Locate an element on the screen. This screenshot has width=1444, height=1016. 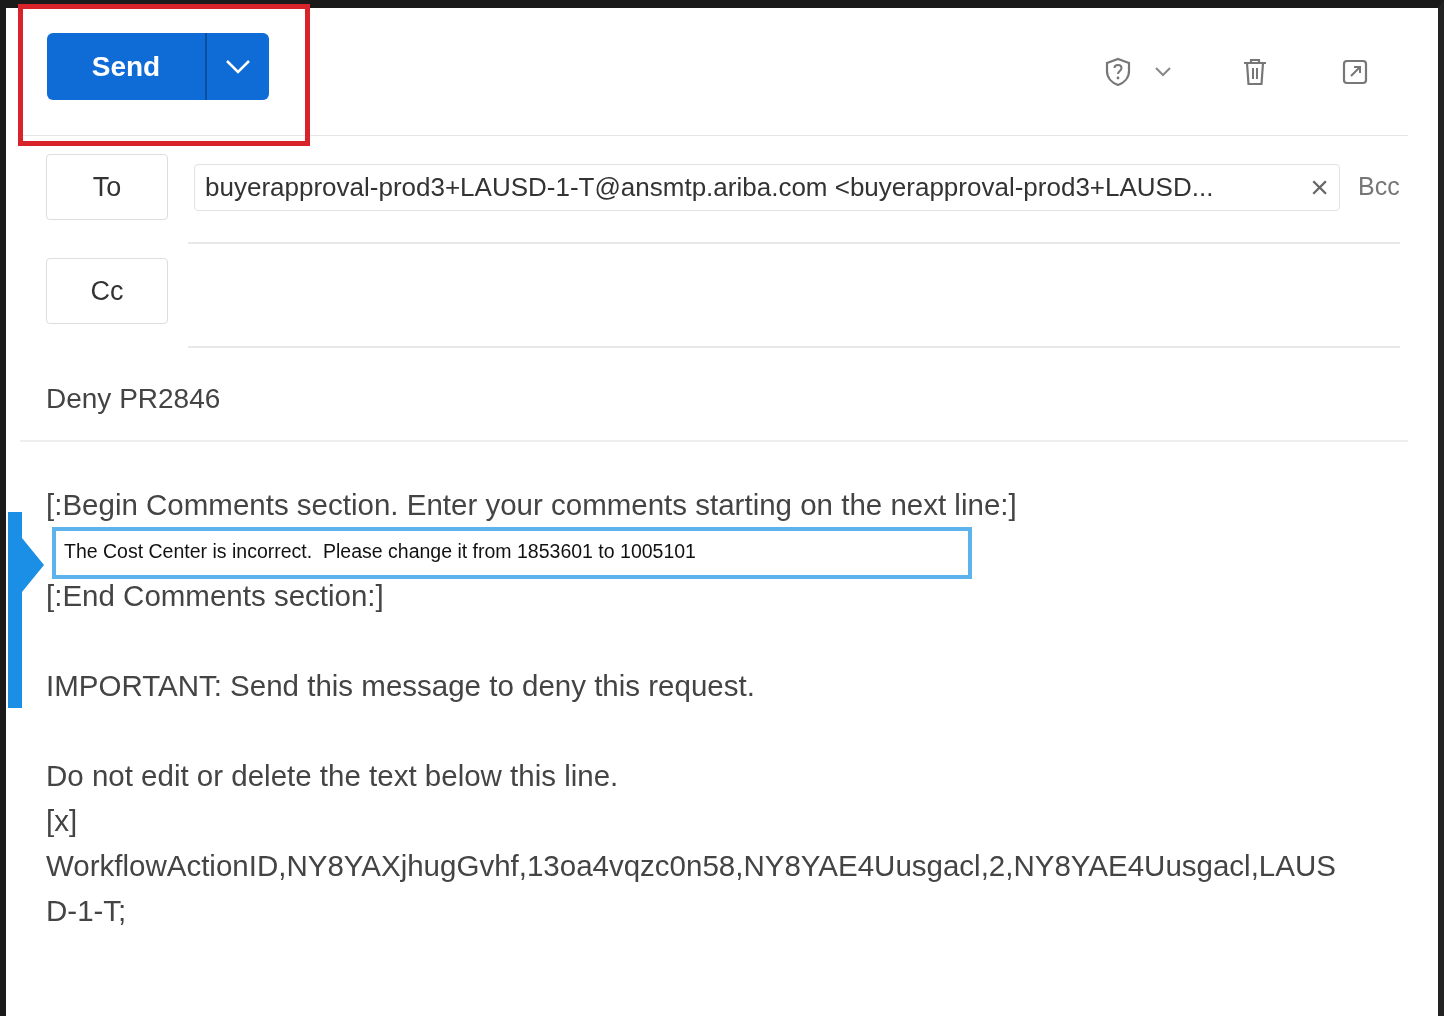
send-options-button is located at coordinates (237, 66).